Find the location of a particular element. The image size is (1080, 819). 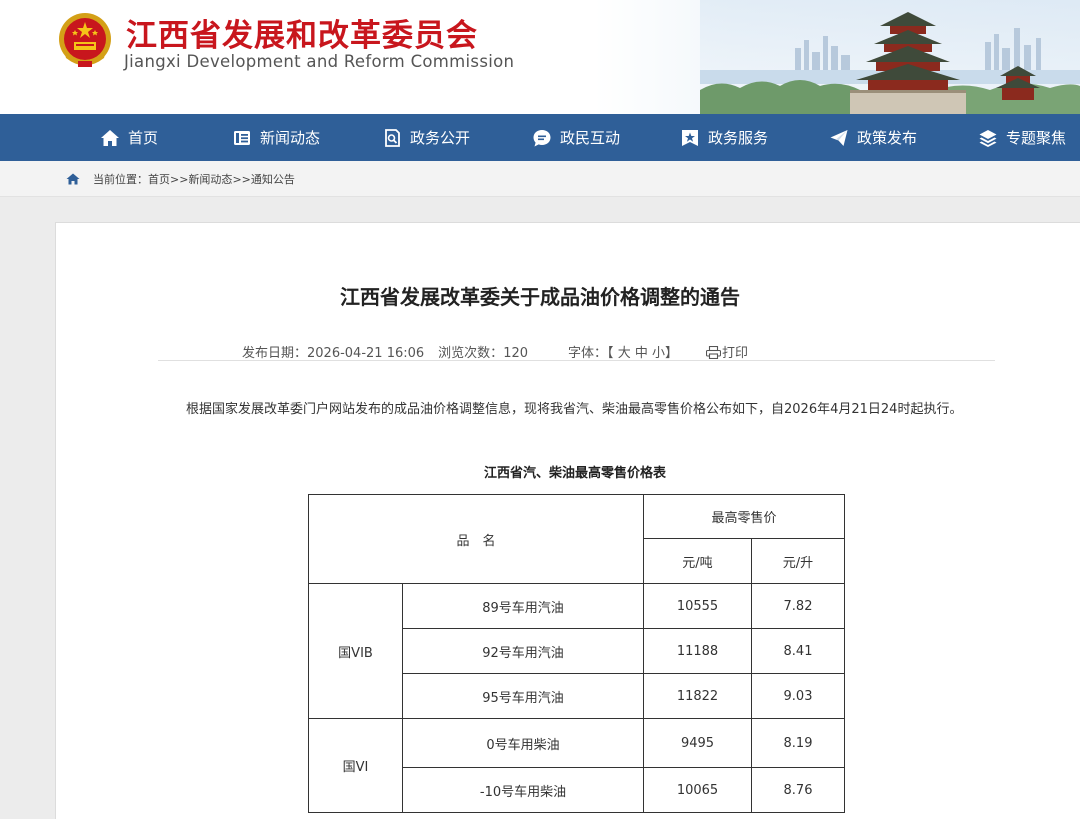

breadcrumb-text: 当前位置：首页>>新闻动态>>通知公告 is located at coordinates (194, 179).